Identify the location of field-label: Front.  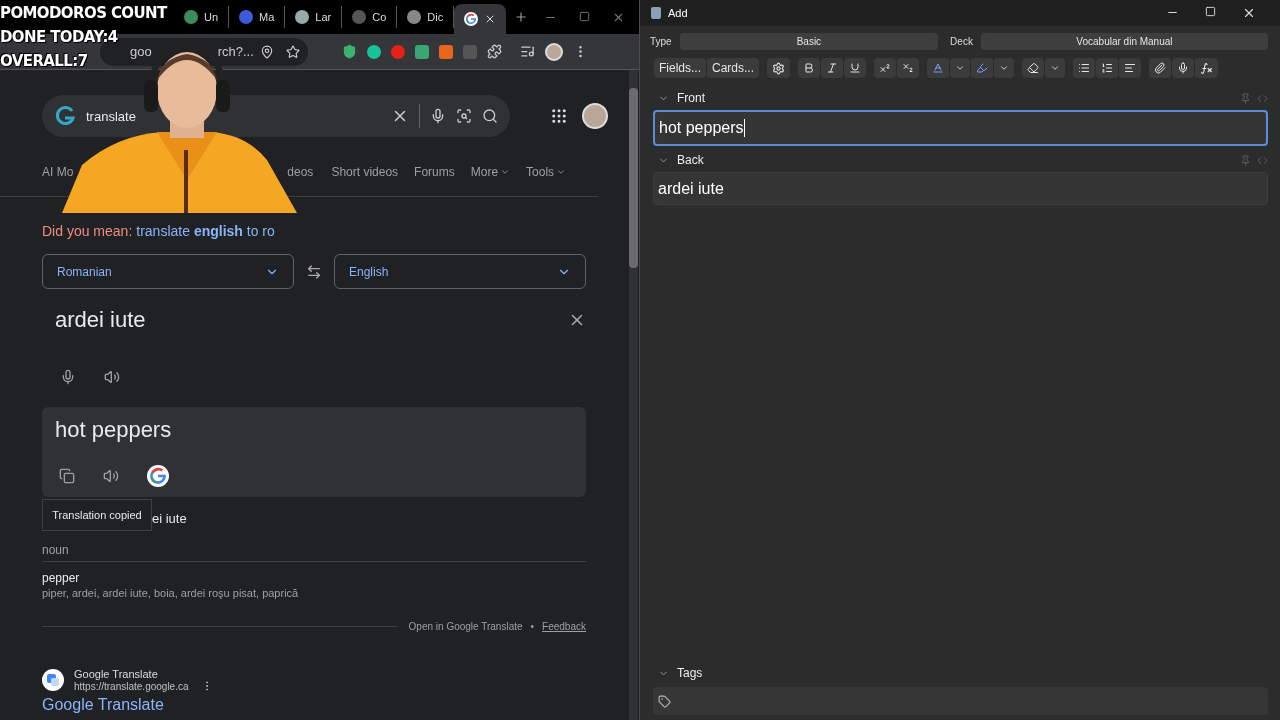
(691, 98).